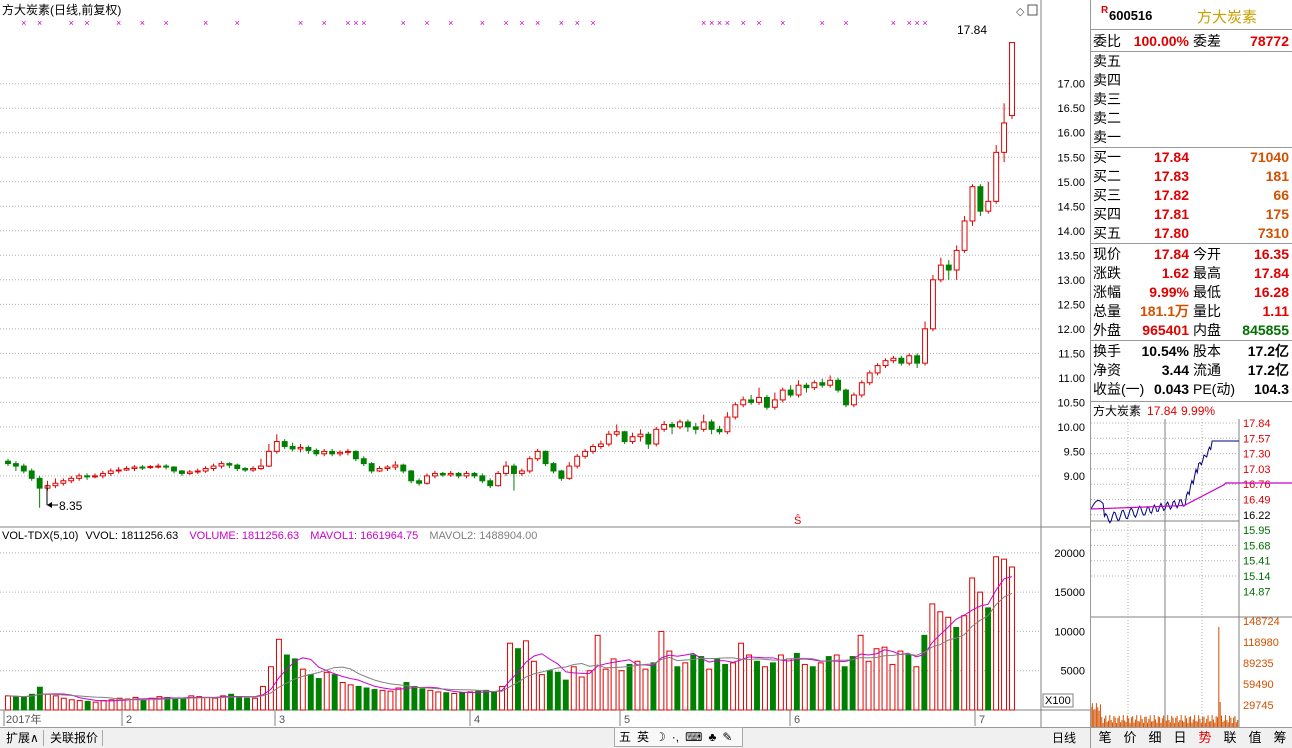 This screenshot has height=748, width=1292. What do you see at coordinates (1105, 738) in the screenshot?
I see `right-tab: 笔` at bounding box center [1105, 738].